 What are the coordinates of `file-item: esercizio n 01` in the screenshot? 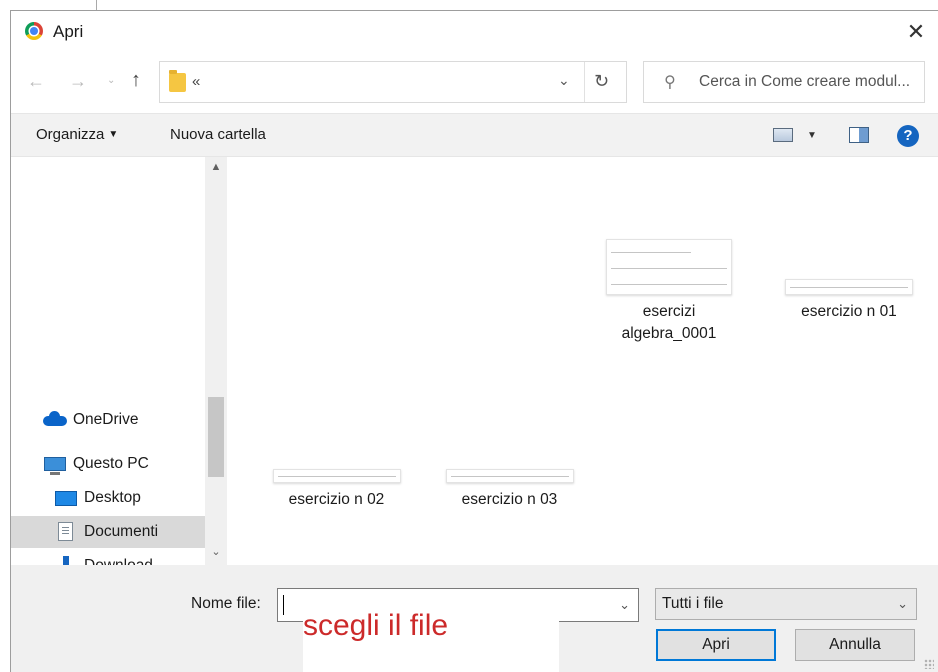 It's located at (849, 301).